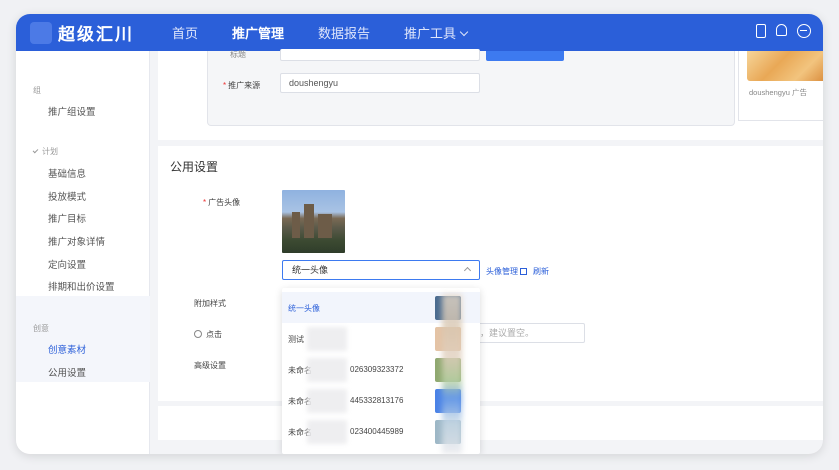 The width and height of the screenshot is (839, 470). Describe the element at coordinates (67, 349) in the screenshot. I see `sidebar-item-creative-material: 创意素材` at that location.